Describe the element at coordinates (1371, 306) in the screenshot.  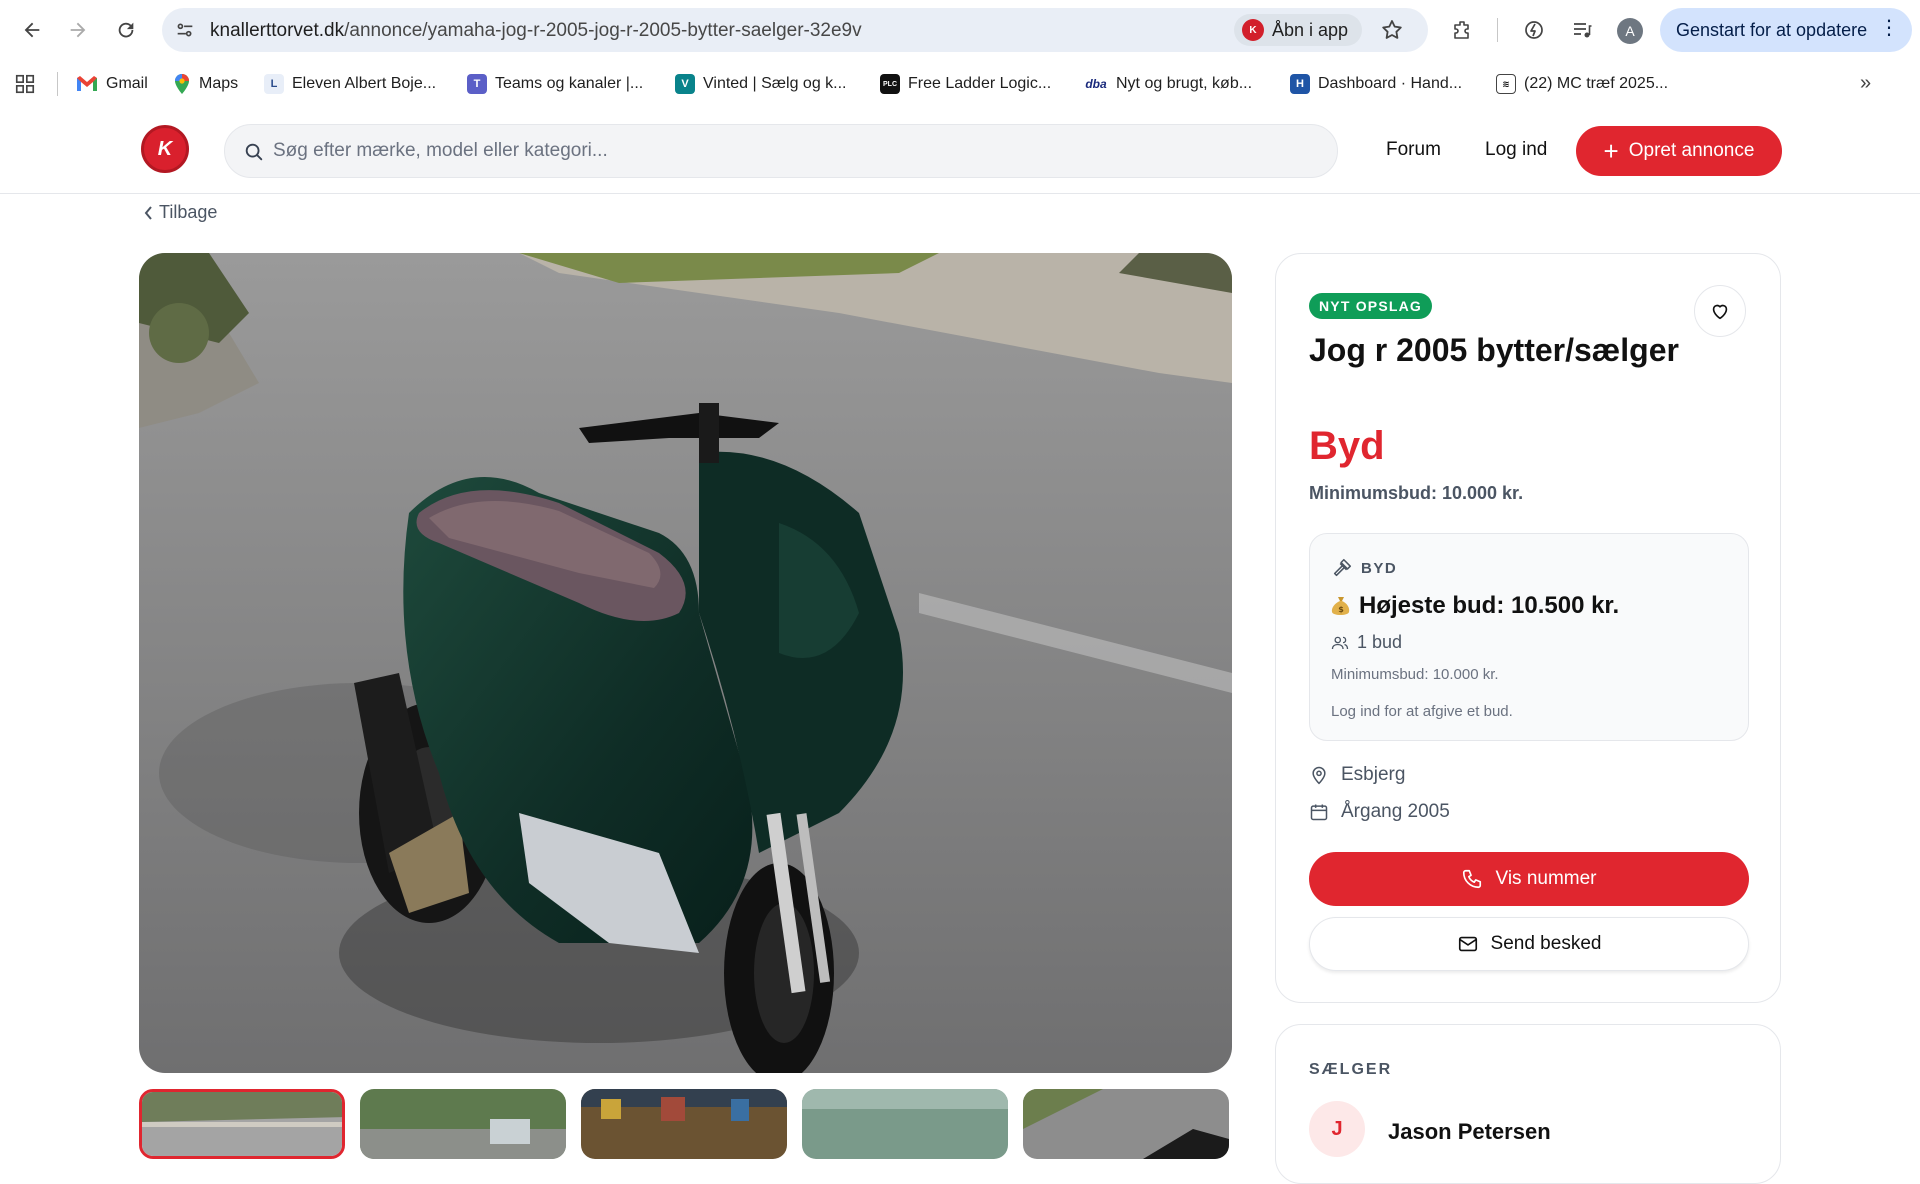
I see `new-listing-badge: NYT OPSLAG` at that location.